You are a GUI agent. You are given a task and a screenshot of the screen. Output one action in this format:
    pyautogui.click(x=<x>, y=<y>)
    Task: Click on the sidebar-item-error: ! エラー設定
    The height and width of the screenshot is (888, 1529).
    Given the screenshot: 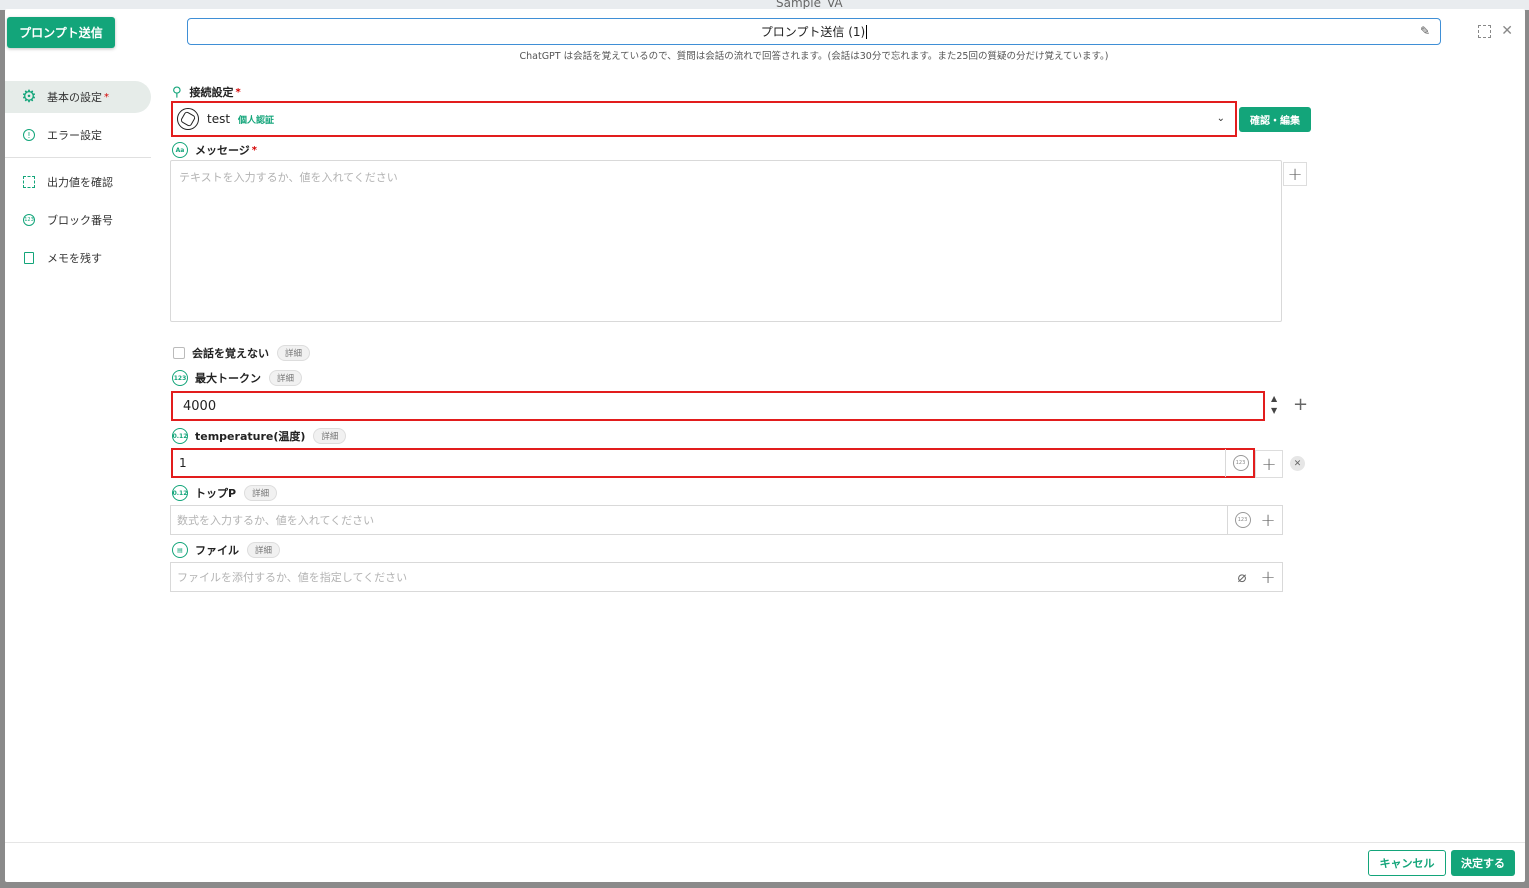 What is the action you would take?
    pyautogui.click(x=80, y=135)
    